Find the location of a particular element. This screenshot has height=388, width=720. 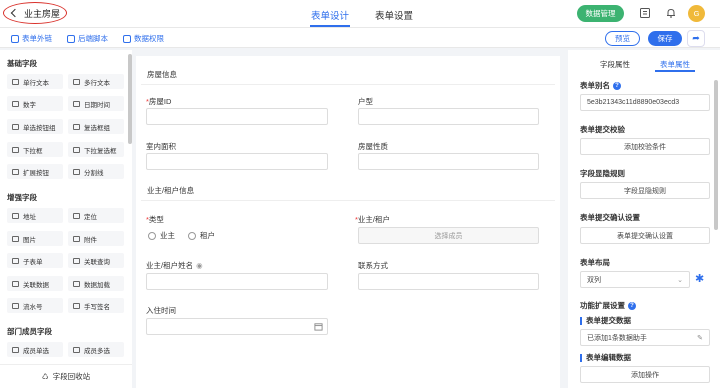

field-serial-number: 流水号 is located at coordinates (35, 305).